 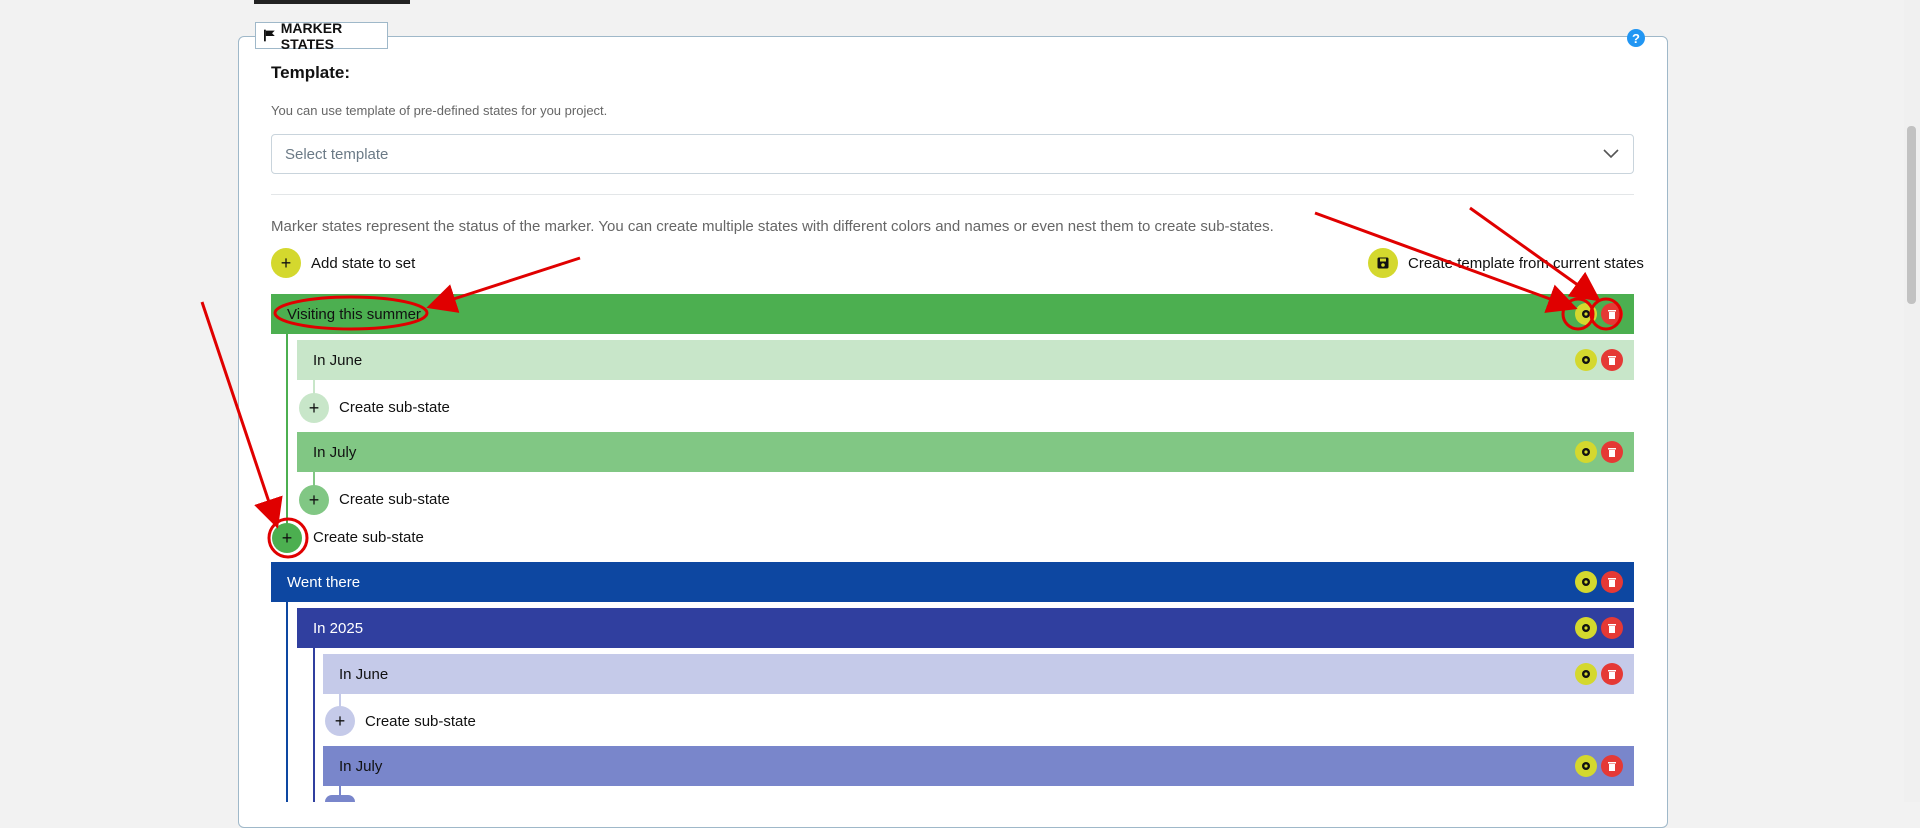 I want to click on section-title: MARKER STATES, so click(x=311, y=35).